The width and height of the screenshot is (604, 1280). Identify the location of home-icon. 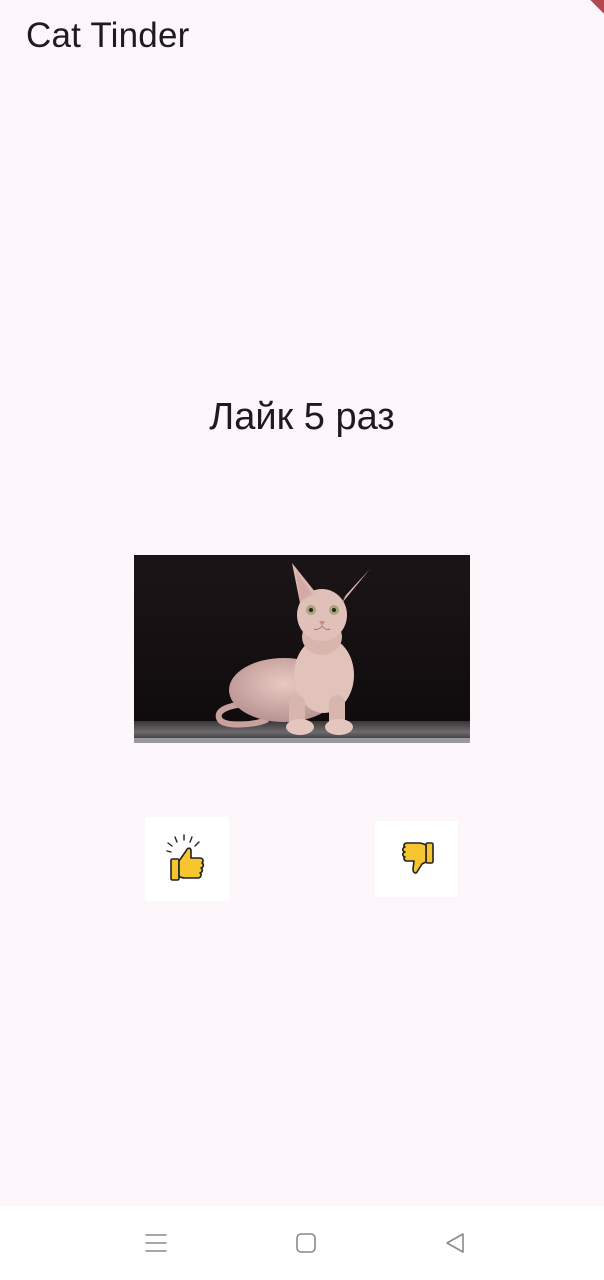
(306, 1243).